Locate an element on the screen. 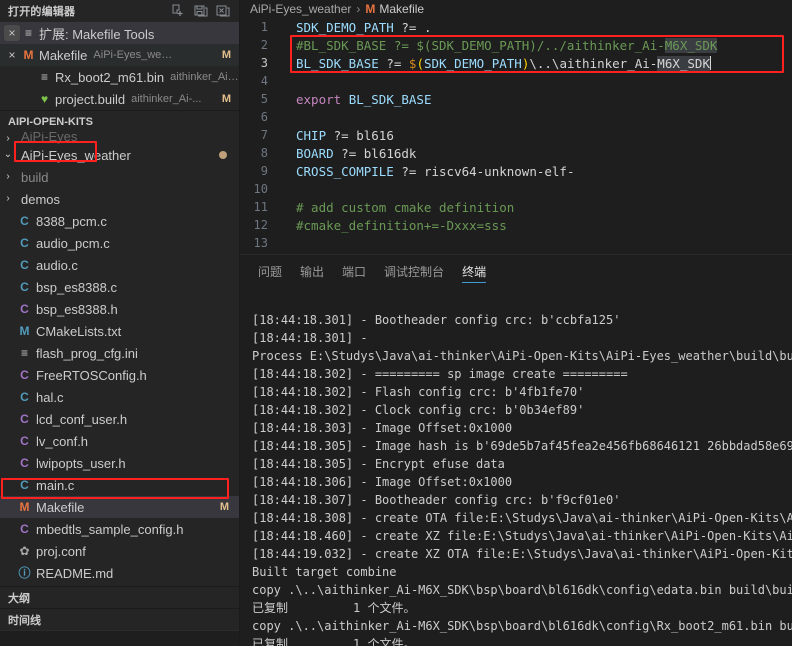 This screenshot has width=792, height=646. tree-file-item: Caudio_pcm.c is located at coordinates (119, 243).